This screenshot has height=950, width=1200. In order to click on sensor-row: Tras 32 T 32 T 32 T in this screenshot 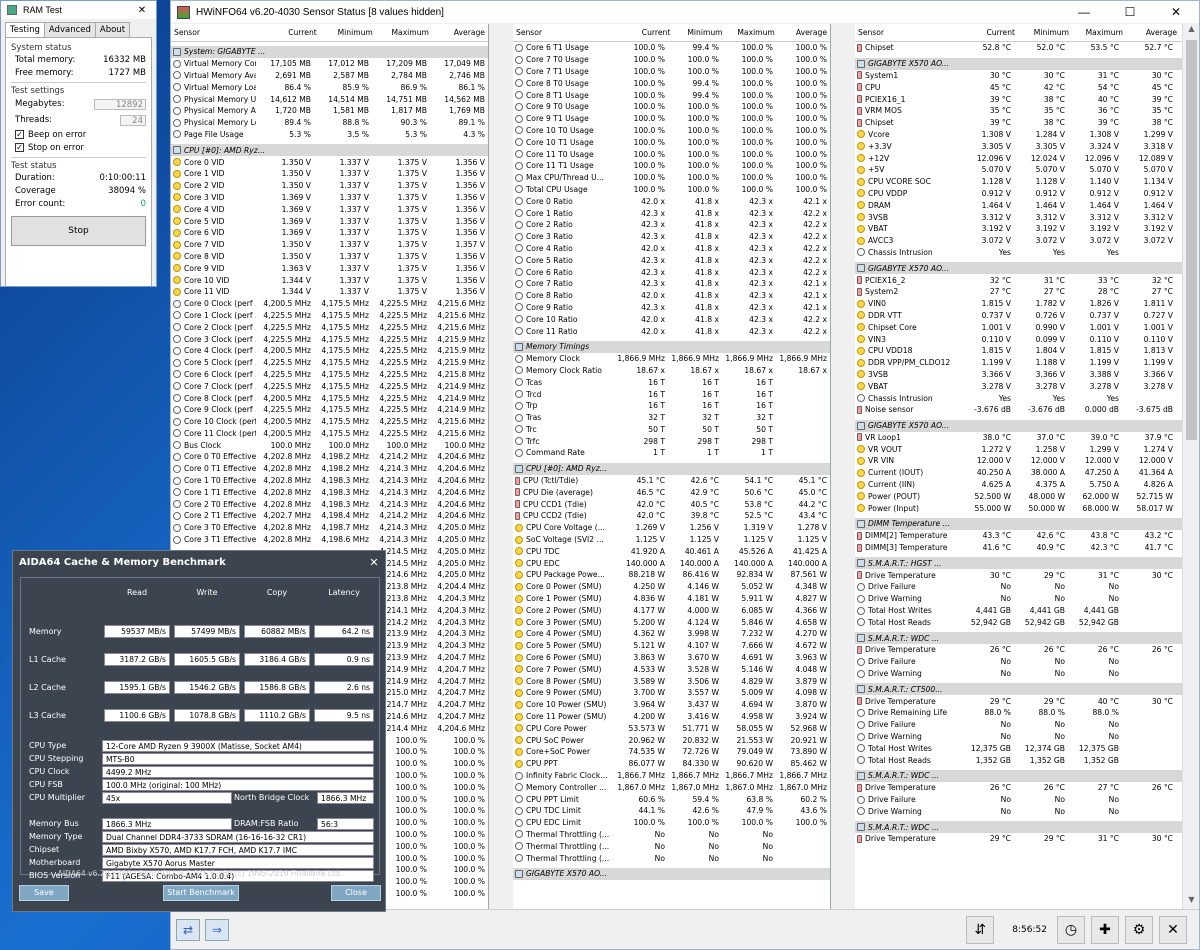, I will do `click(671, 418)`.